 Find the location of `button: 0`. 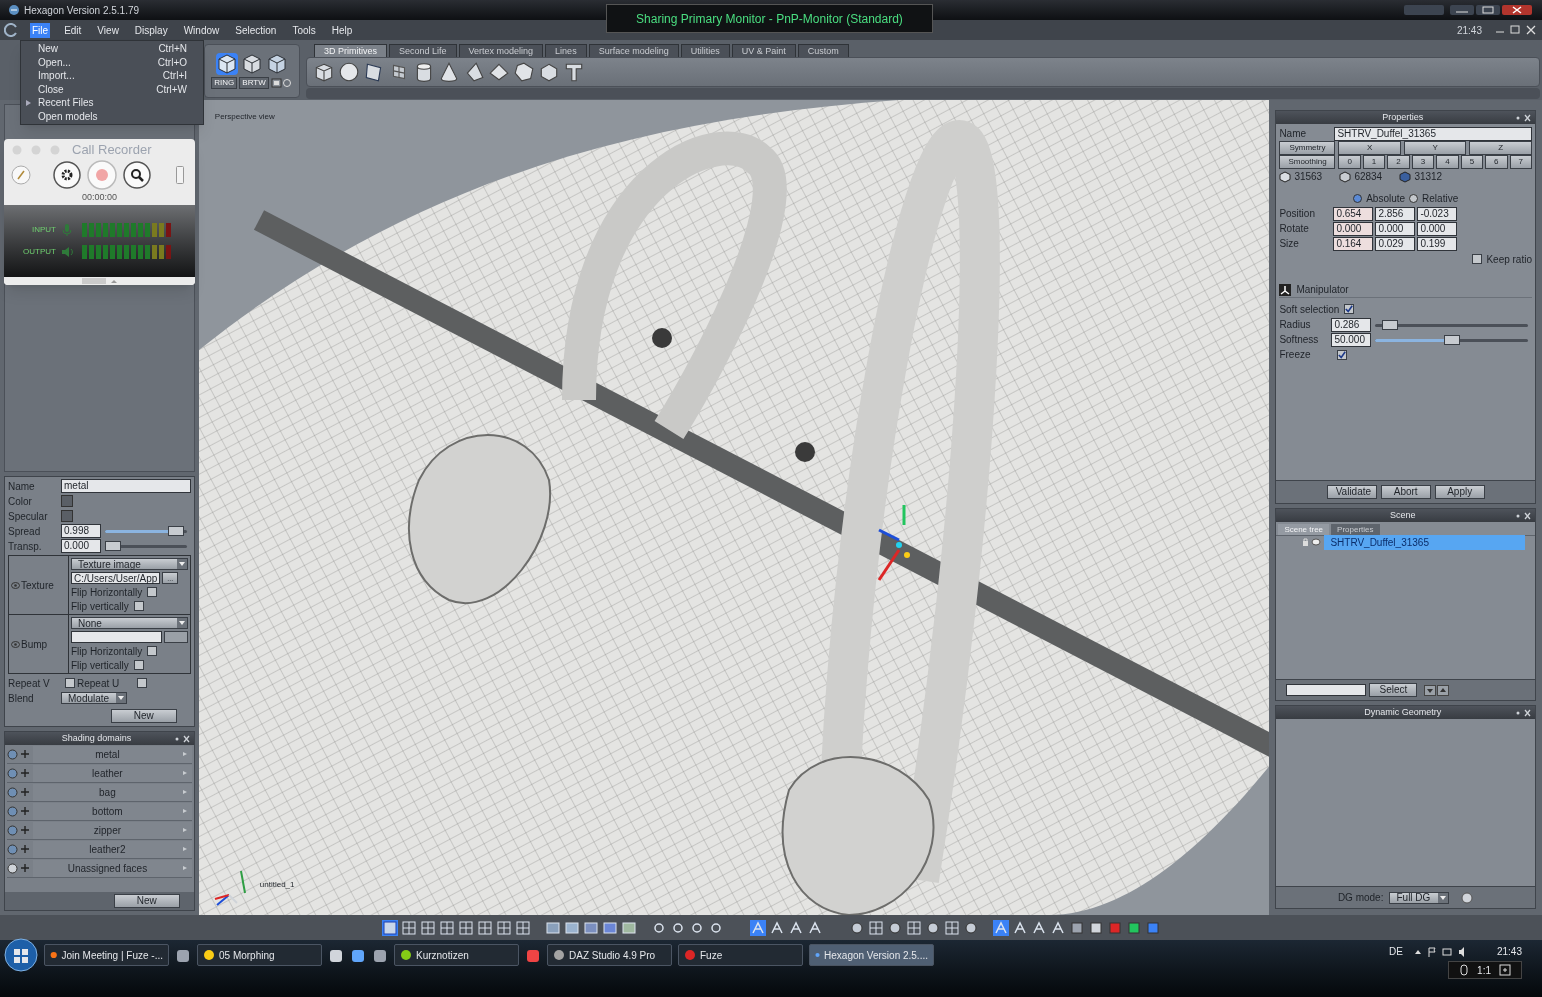

button: 0 is located at coordinates (1349, 162).